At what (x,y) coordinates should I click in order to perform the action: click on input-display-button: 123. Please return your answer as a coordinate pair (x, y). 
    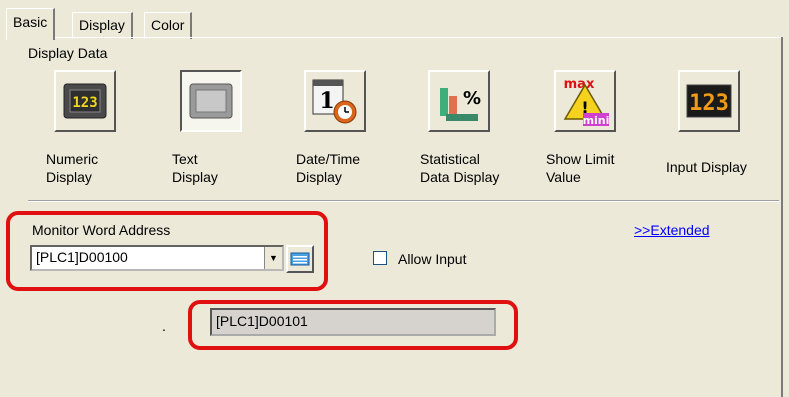
    Looking at the image, I should click on (709, 101).